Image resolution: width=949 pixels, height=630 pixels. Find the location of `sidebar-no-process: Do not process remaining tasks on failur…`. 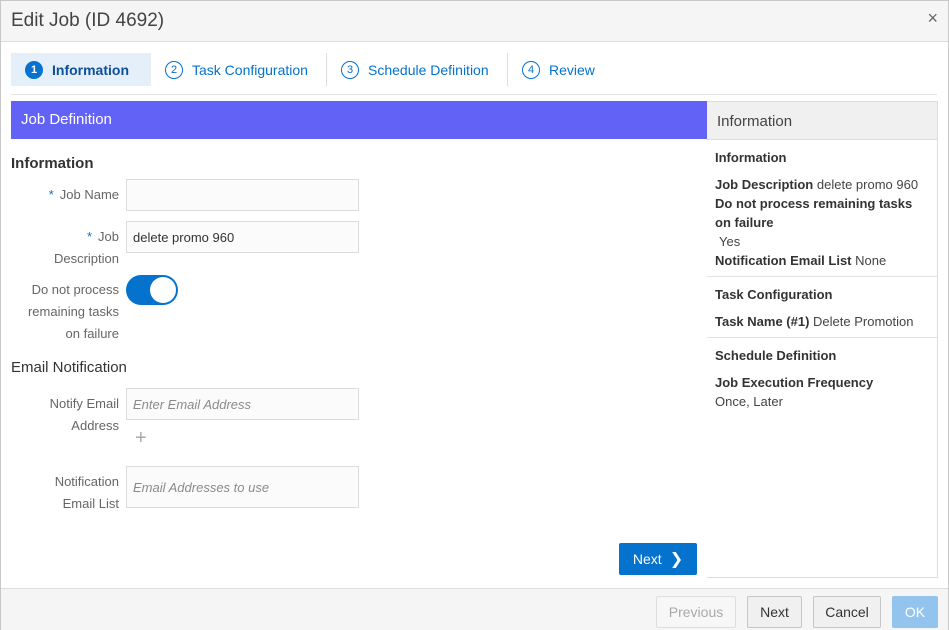

sidebar-no-process: Do not process remaining tasks on failur… is located at coordinates (822, 213).